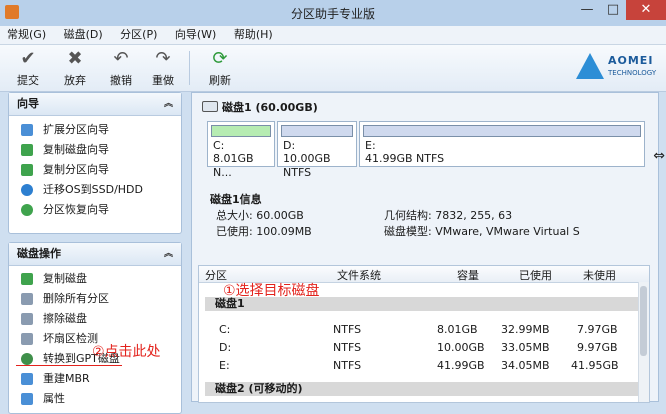 The image size is (666, 414). I want to click on menu-disk: 磁盘(D), so click(83, 35).